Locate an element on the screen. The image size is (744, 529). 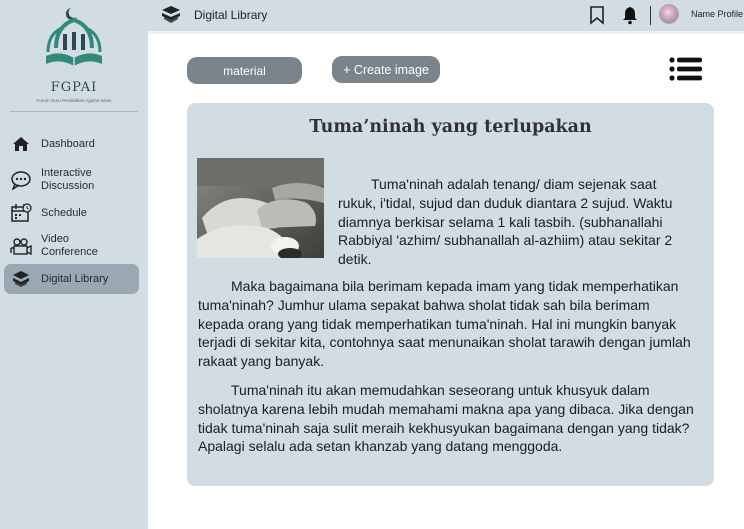
bell-icon is located at coordinates (630, 17).